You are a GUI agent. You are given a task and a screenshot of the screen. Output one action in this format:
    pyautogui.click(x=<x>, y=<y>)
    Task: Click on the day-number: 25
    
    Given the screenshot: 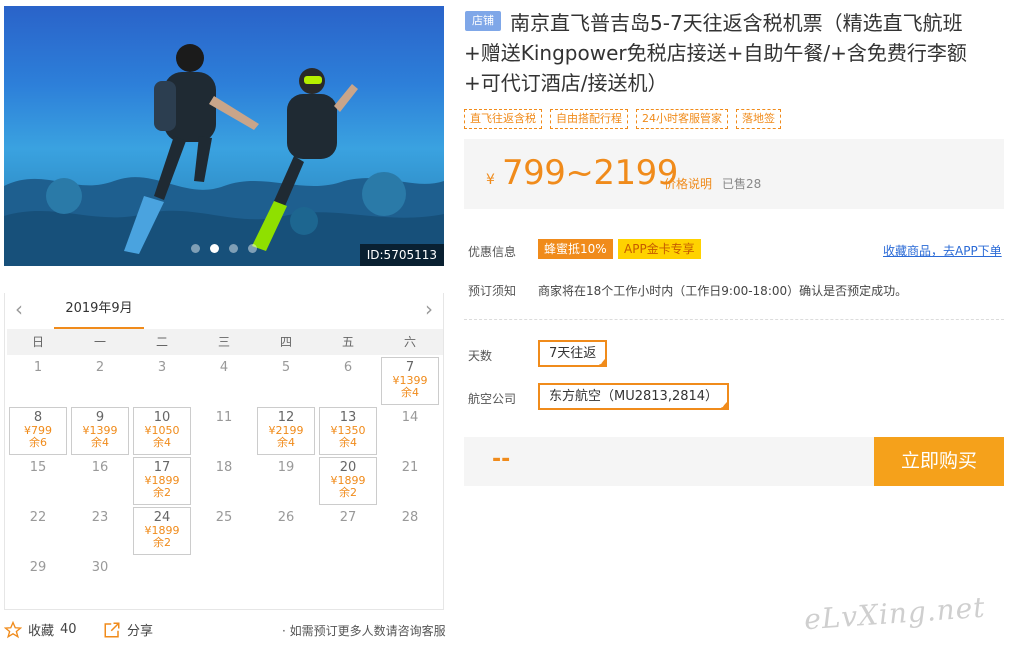 What is the action you would take?
    pyautogui.click(x=224, y=517)
    